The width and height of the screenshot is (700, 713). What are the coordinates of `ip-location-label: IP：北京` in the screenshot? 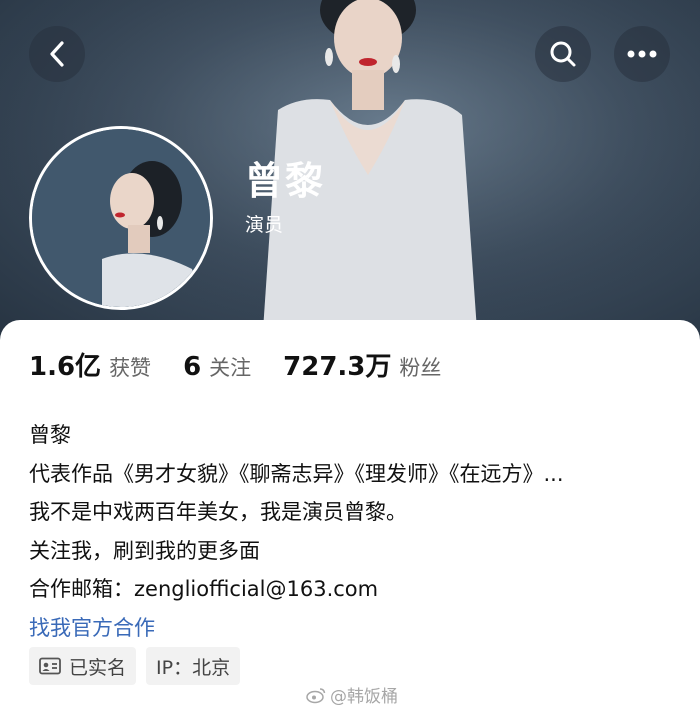 It's located at (193, 667).